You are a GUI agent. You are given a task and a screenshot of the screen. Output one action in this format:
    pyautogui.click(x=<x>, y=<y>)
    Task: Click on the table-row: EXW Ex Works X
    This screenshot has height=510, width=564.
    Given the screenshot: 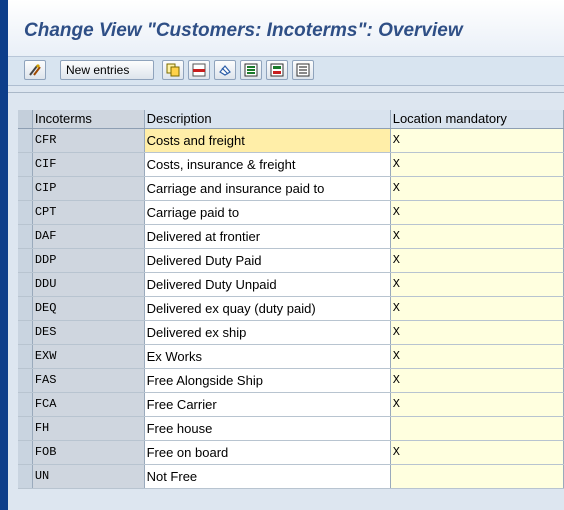 What is the action you would take?
    pyautogui.click(x=291, y=356)
    